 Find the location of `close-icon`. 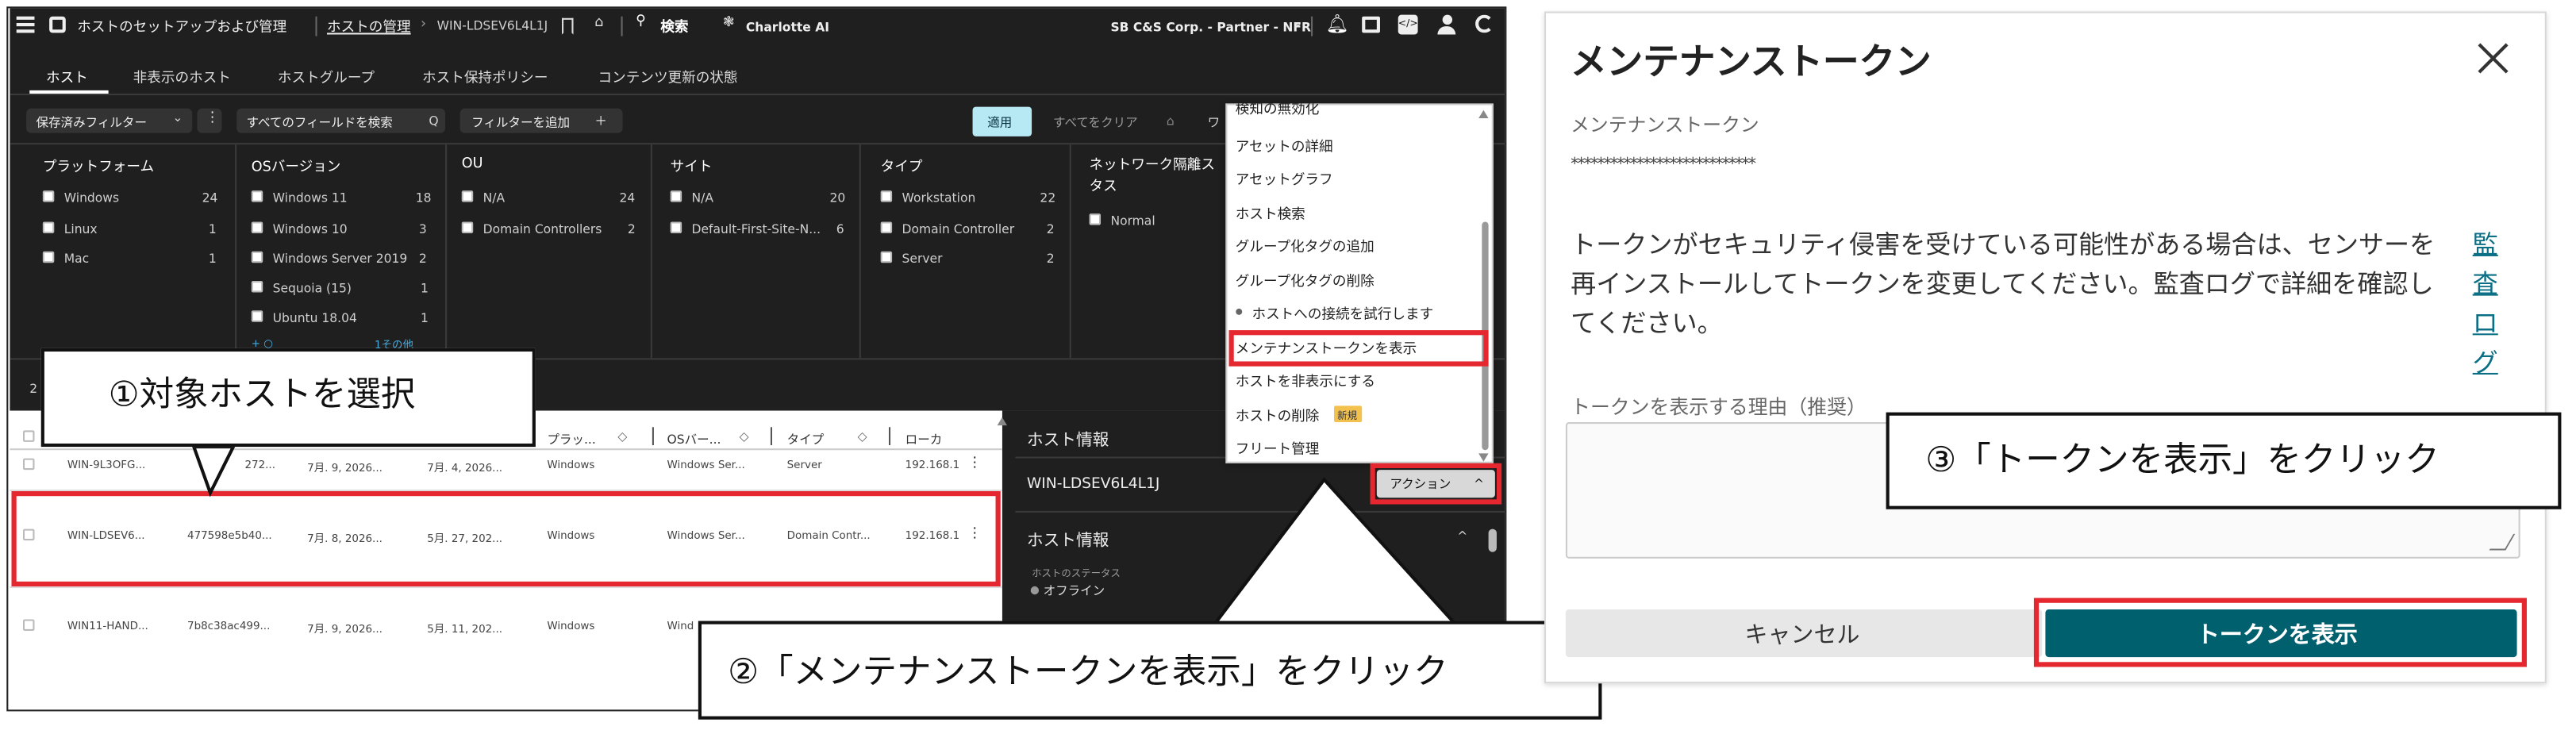

close-icon is located at coordinates (2493, 58).